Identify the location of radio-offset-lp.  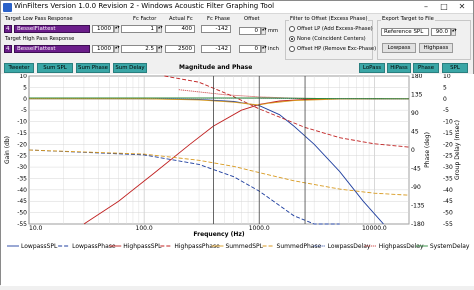
(292, 29).